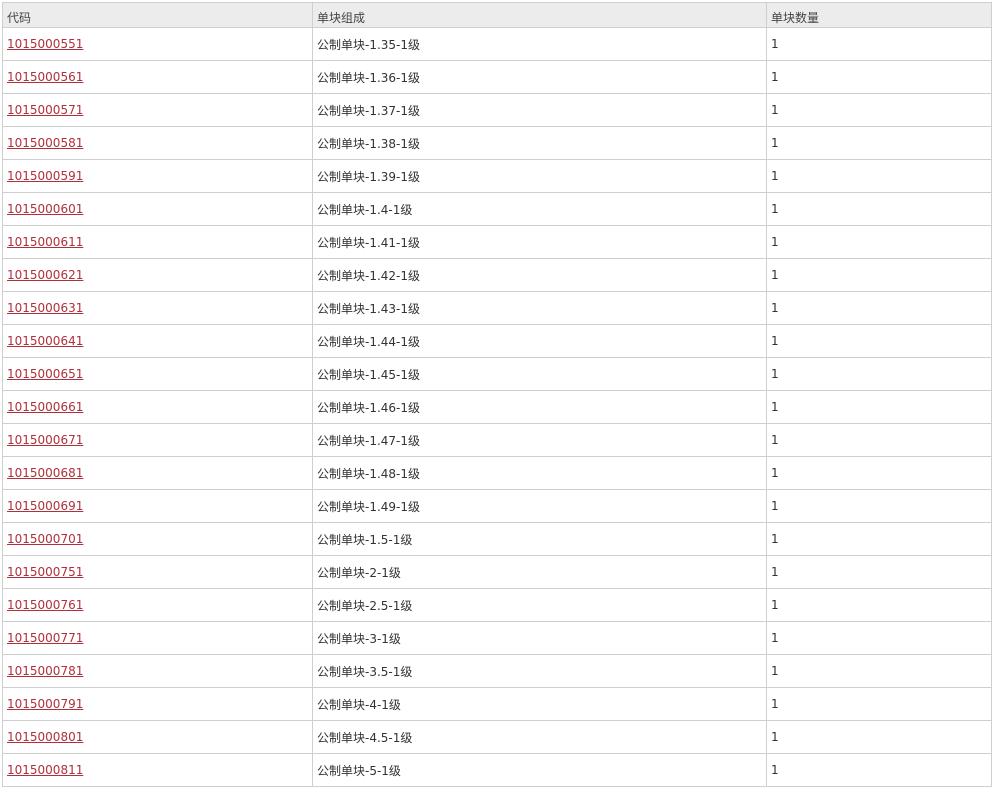 The image size is (993, 787). Describe the element at coordinates (157, 308) in the screenshot. I see `code-cell: 1015000631` at that location.